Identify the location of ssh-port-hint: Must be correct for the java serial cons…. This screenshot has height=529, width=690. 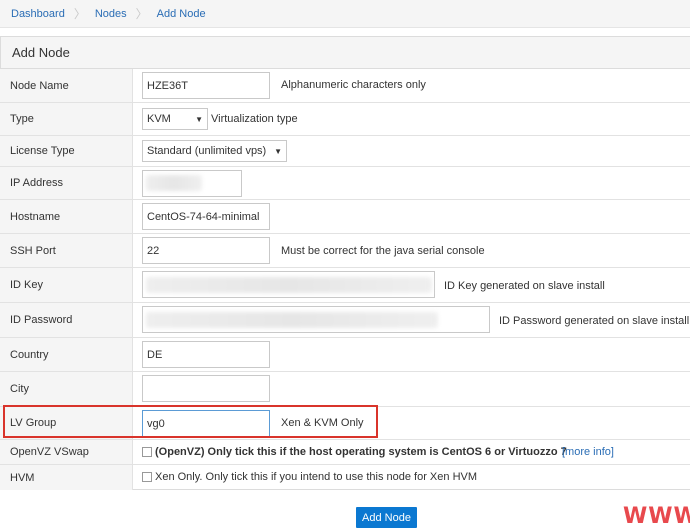
(383, 251).